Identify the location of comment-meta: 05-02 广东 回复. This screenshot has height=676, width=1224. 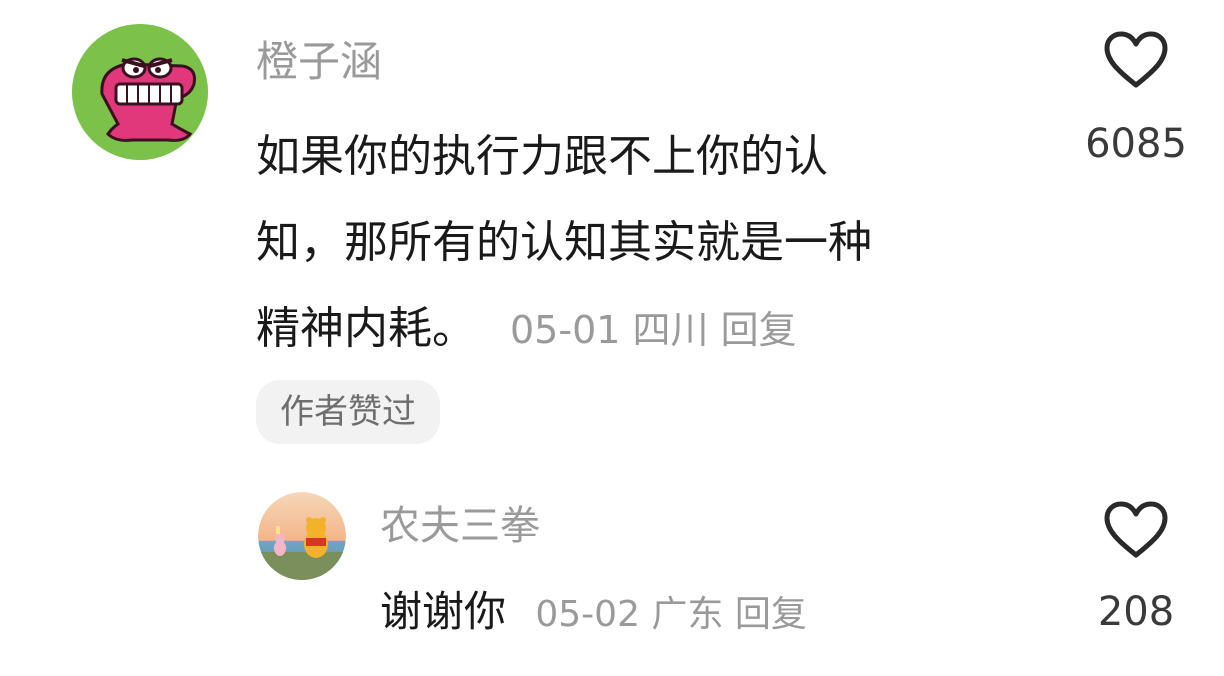
(671, 614).